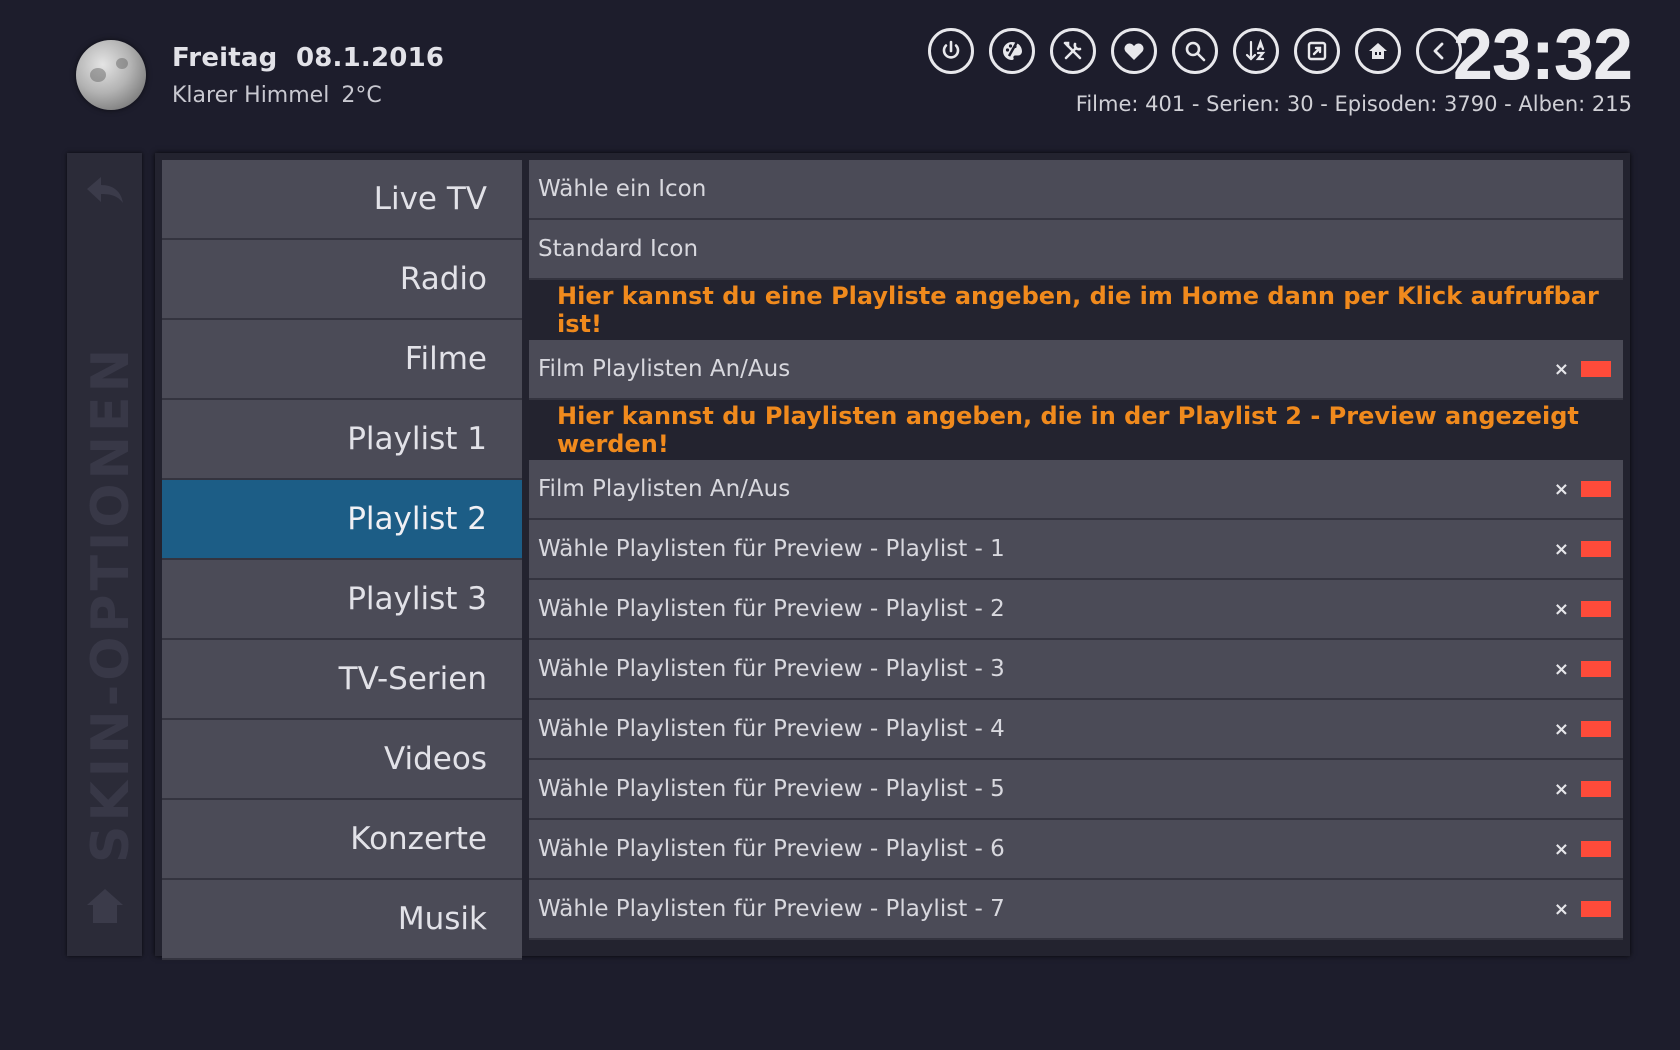  Describe the element at coordinates (342, 440) in the screenshot. I see `menu-item-playlist-1: Playlist 1` at that location.